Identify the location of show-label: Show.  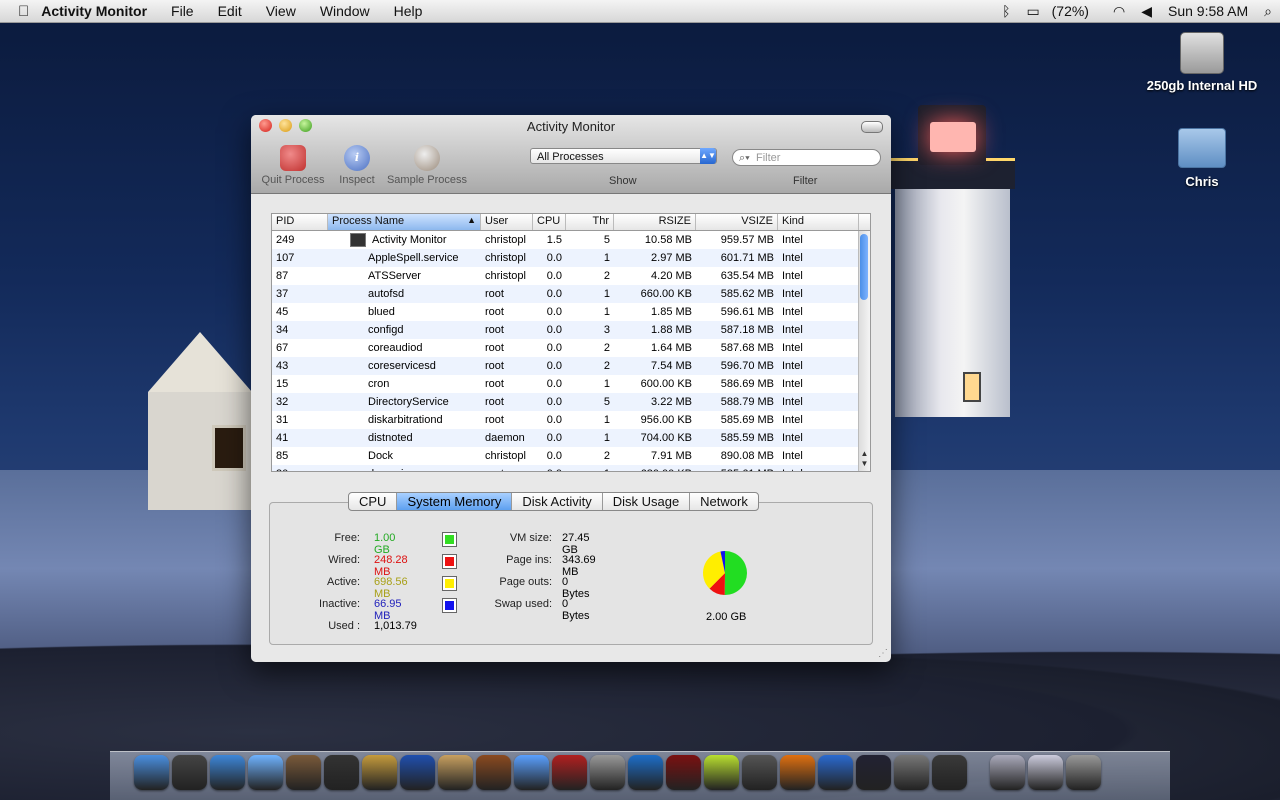
(623, 181).